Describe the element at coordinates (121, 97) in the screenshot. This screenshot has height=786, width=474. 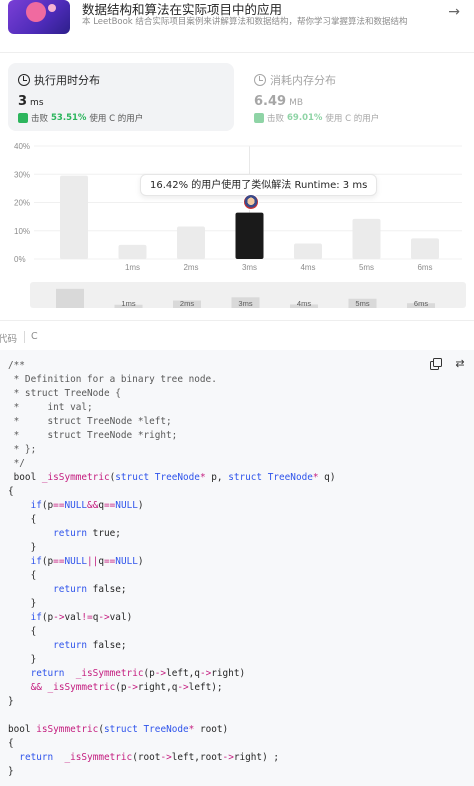
I see `runtime-distribution-card: 执行用时分布 3 ms 击败 53.51% 使用 C 的用户` at that location.